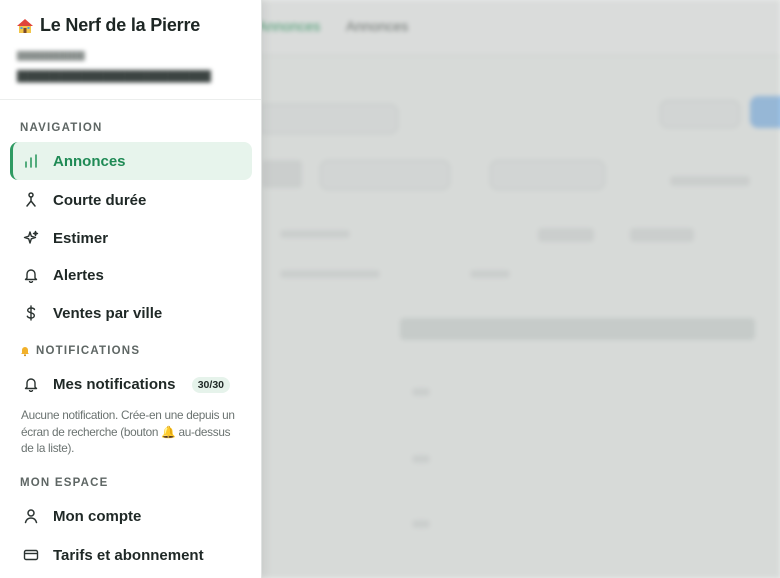 The width and height of the screenshot is (780, 578). I want to click on section-title-navigation: NAVIGATION, so click(61, 128).